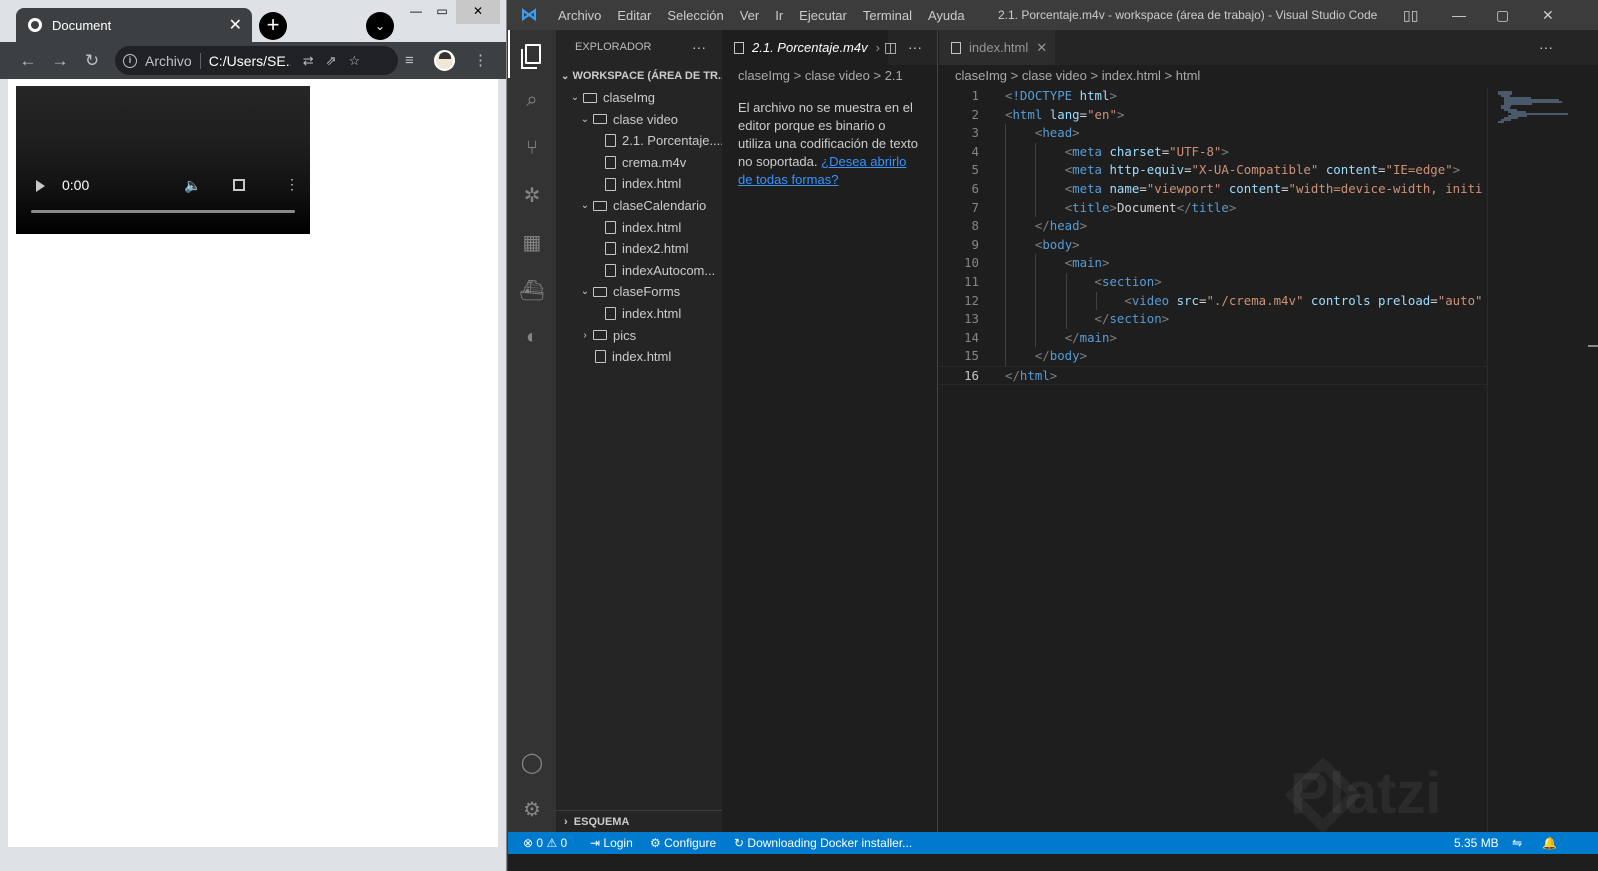 Image resolution: width=1598 pixels, height=871 pixels. Describe the element at coordinates (779, 15) in the screenshot. I see `menu-ir: Ir` at that location.